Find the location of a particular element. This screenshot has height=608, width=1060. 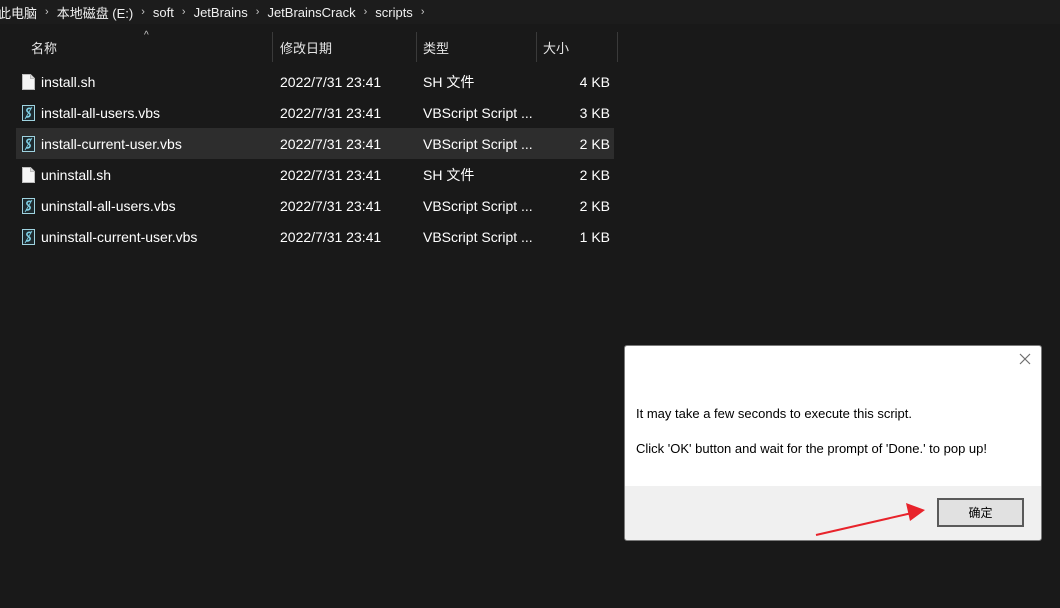

file-size: 1 KB is located at coordinates (594, 236).